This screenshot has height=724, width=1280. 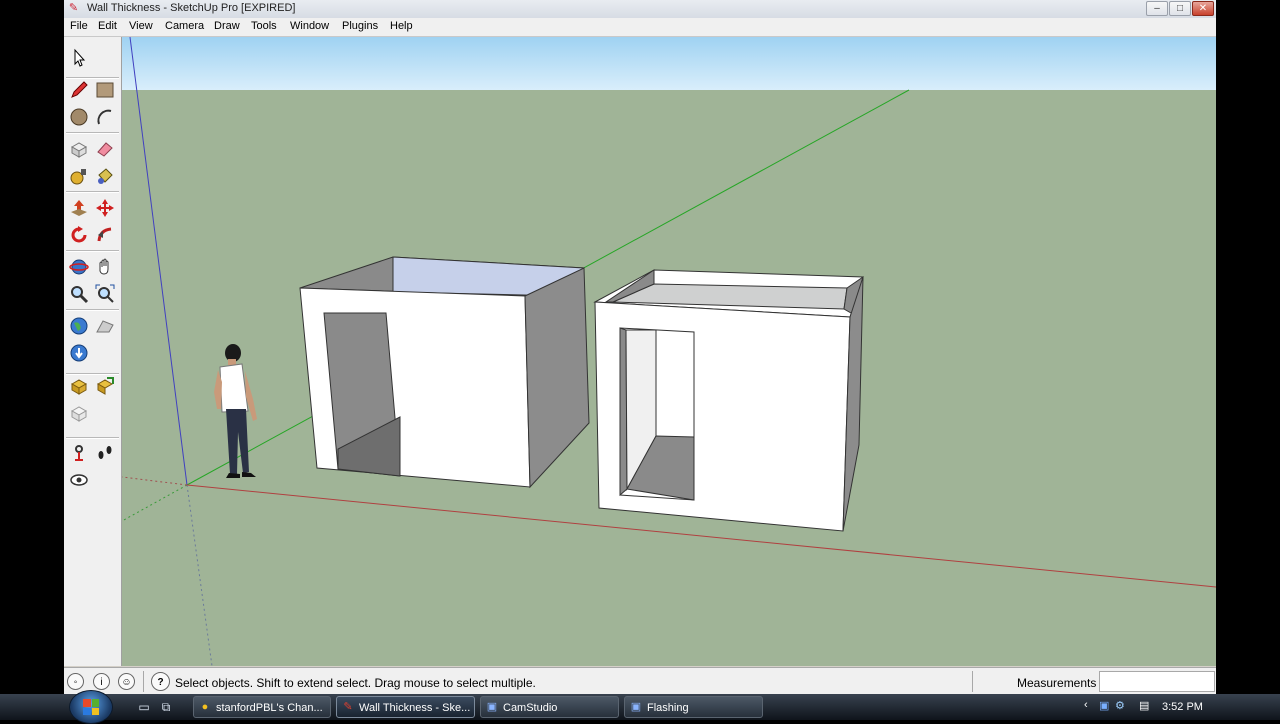 I want to click on add-location-tool, so click(x=79, y=326).